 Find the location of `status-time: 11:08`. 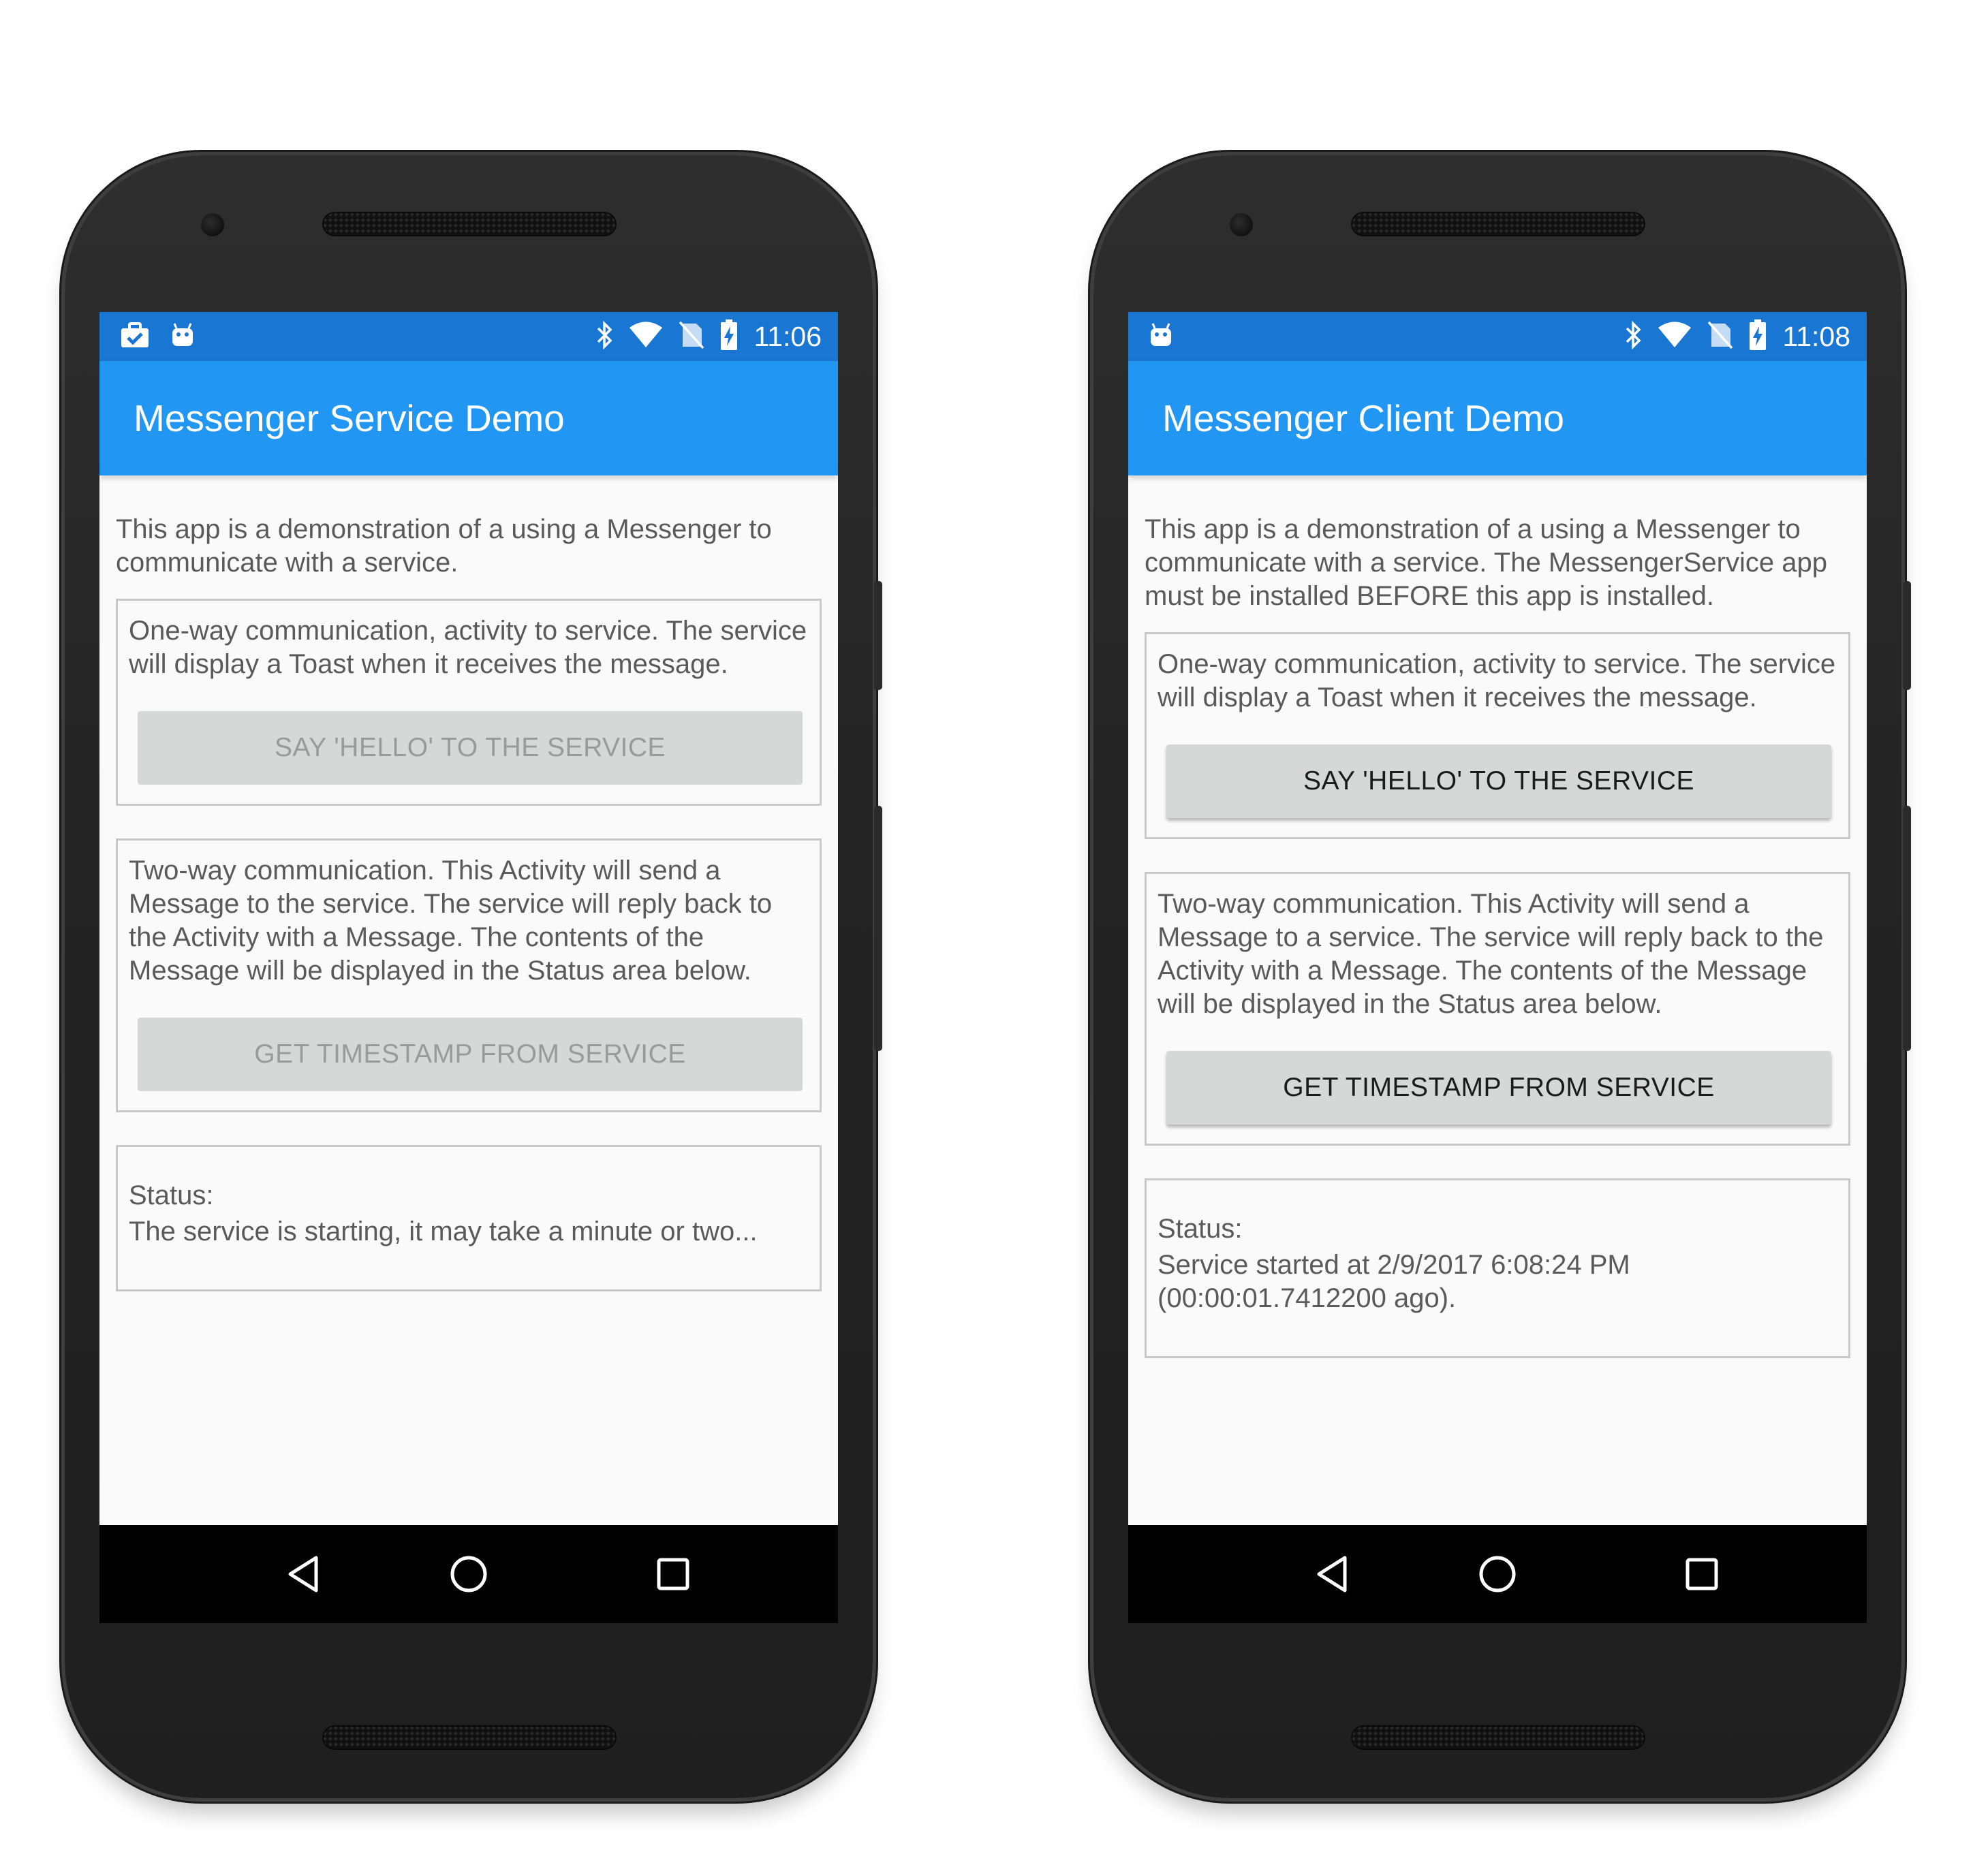

status-time: 11:08 is located at coordinates (1816, 336).